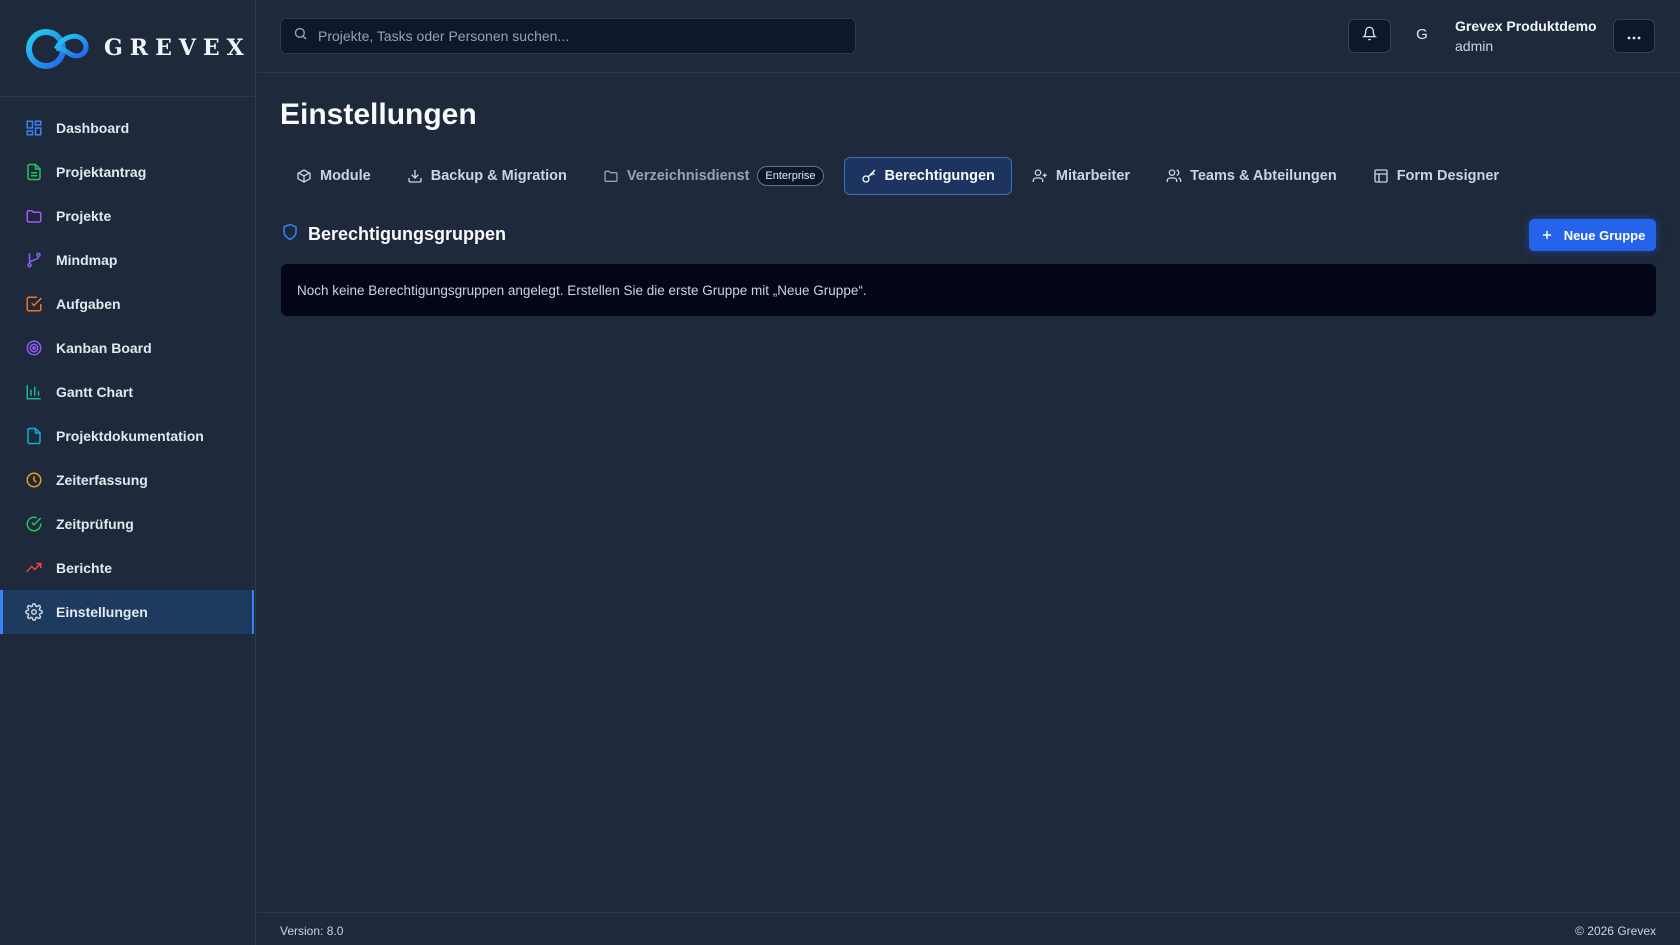 The width and height of the screenshot is (1680, 945). I want to click on dashboard-icon, so click(34, 128).